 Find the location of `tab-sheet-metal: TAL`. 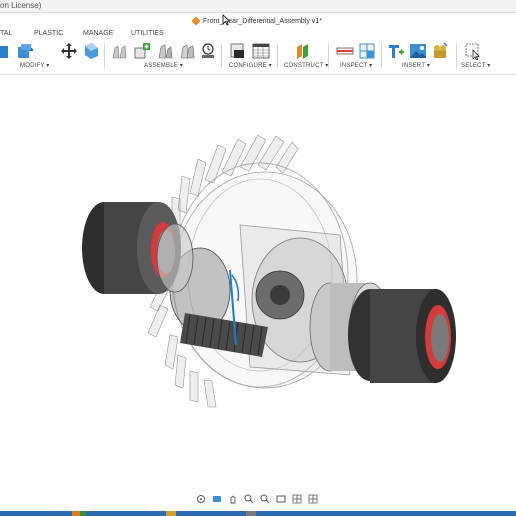

tab-sheet-metal: TAL is located at coordinates (6, 33).